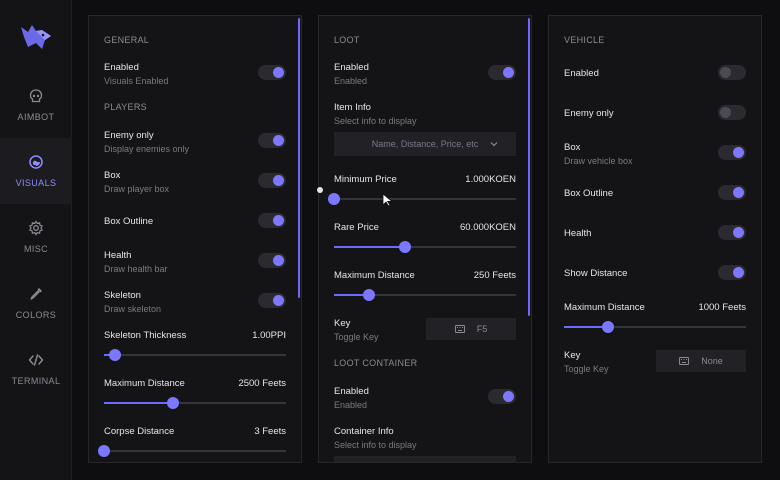 This screenshot has width=780, height=480. I want to click on vehicle-box-outline-row: Box Outline, so click(655, 192).